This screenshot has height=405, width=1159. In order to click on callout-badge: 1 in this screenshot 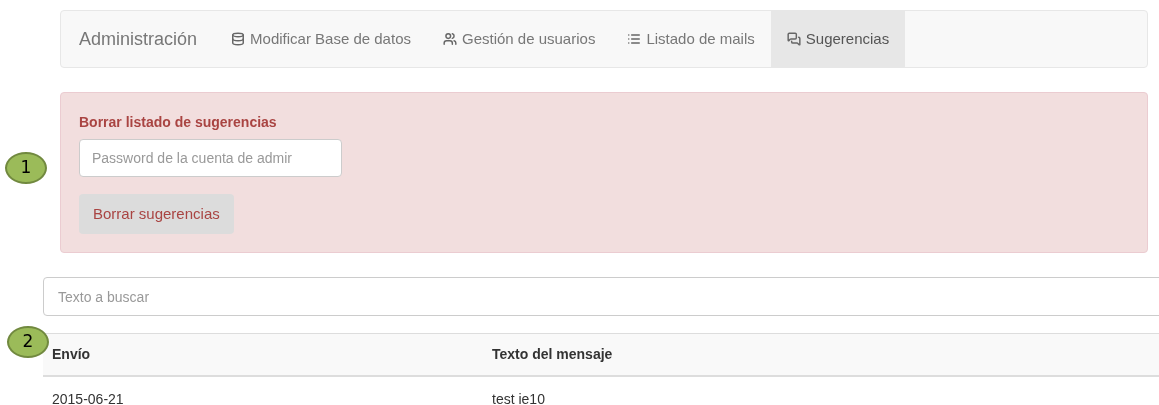, I will do `click(26, 168)`.